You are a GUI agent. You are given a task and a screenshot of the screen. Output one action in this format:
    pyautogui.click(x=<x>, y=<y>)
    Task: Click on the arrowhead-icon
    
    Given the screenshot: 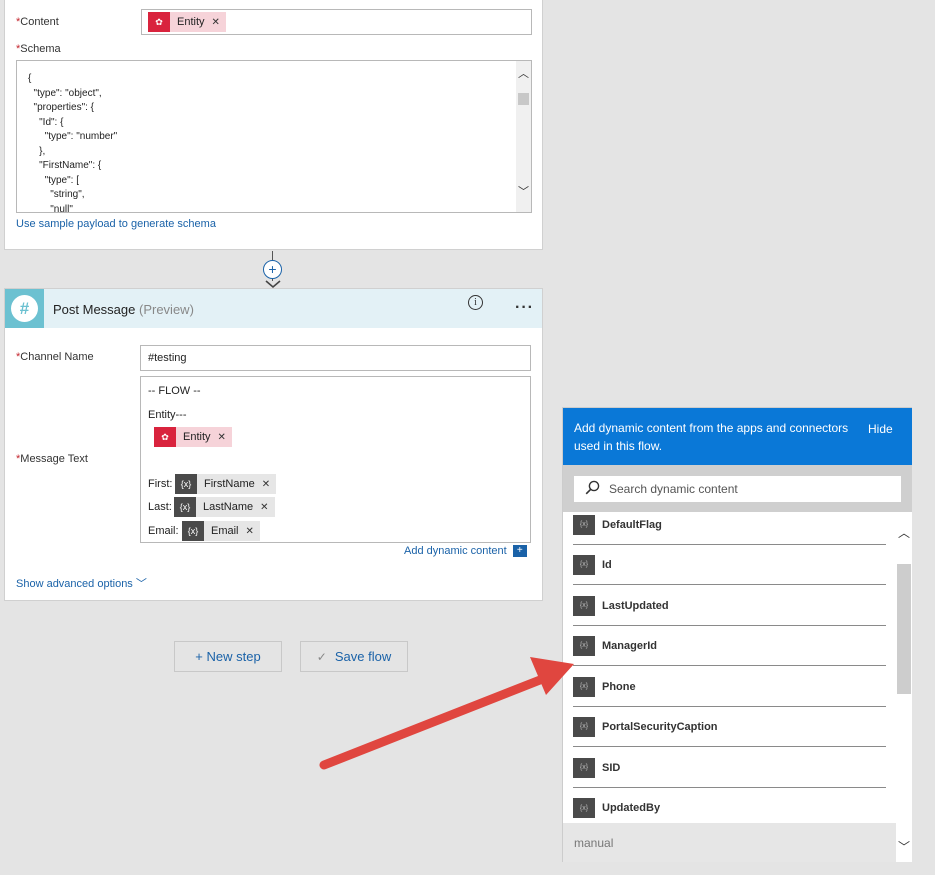 What is the action you would take?
    pyautogui.click(x=552, y=676)
    